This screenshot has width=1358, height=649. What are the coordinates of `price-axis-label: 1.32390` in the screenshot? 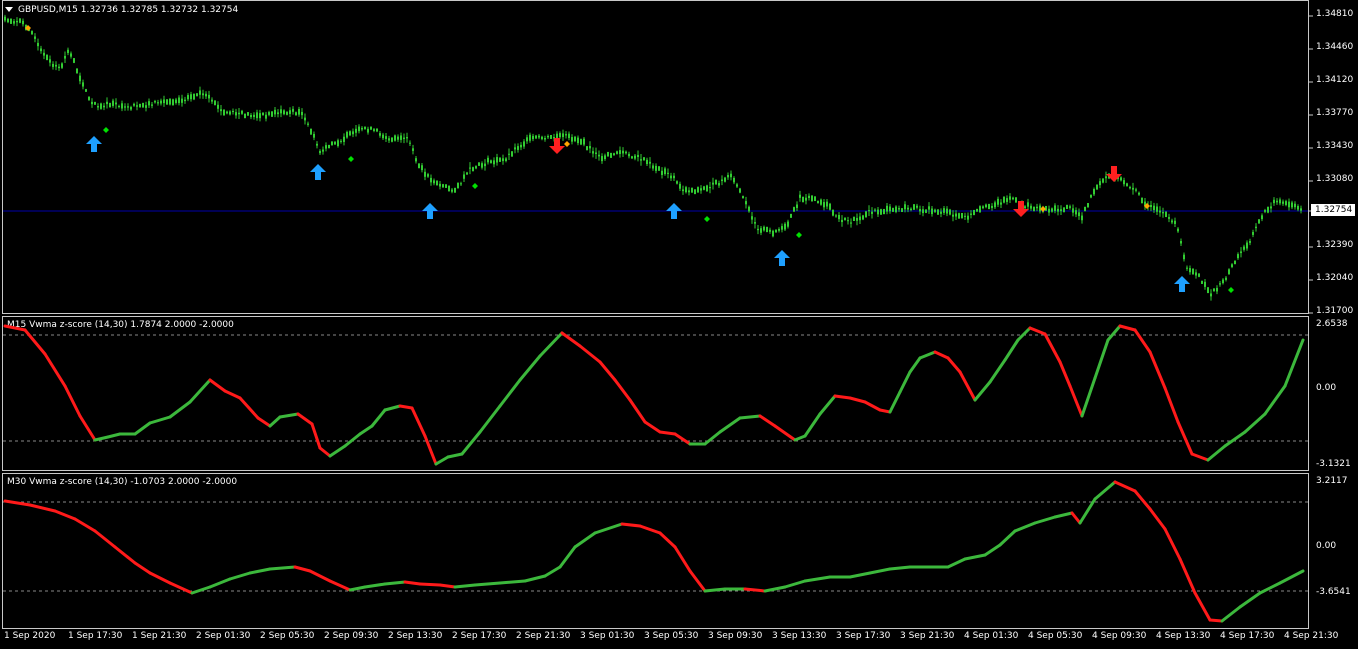 It's located at (1335, 245).